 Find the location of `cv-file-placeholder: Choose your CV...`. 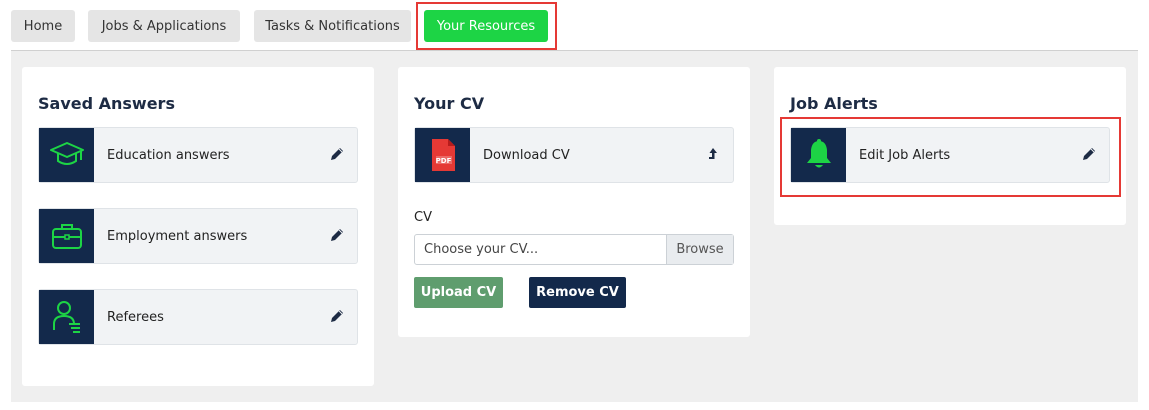

cv-file-placeholder: Choose your CV... is located at coordinates (481, 249).